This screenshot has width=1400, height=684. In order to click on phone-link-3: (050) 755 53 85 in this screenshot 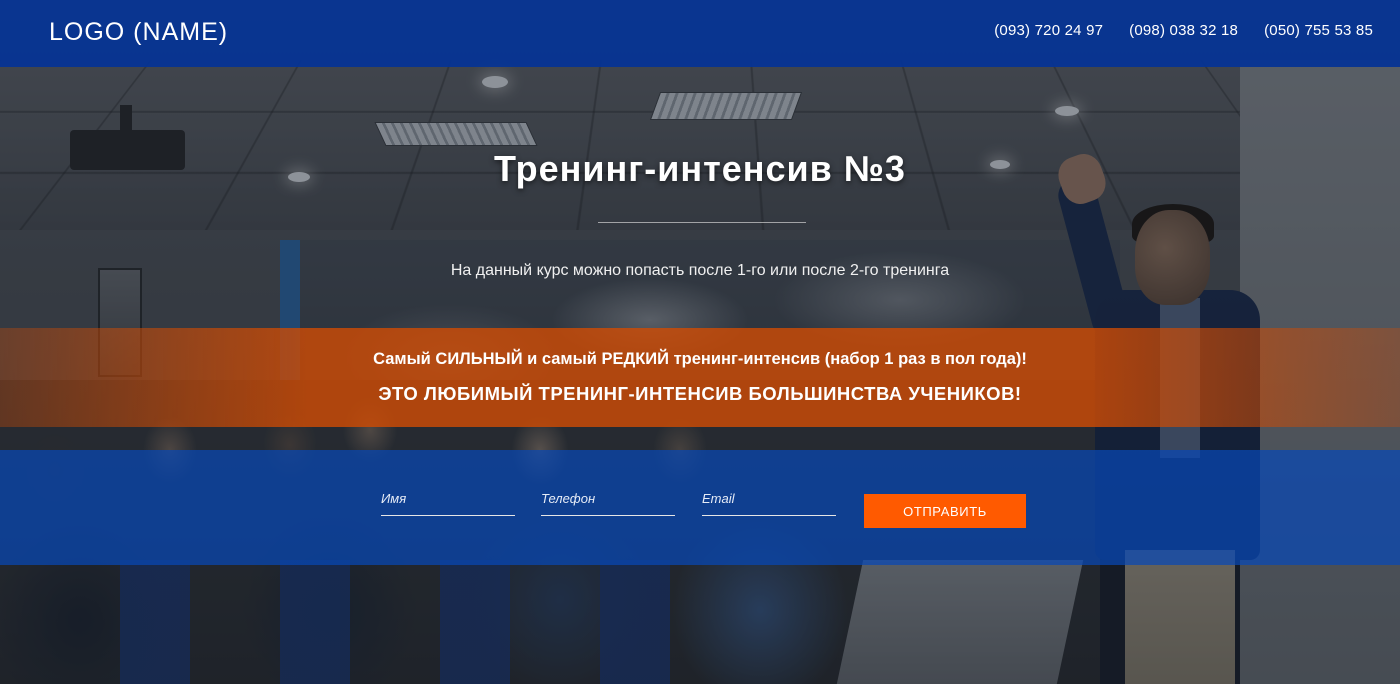, I will do `click(1318, 30)`.